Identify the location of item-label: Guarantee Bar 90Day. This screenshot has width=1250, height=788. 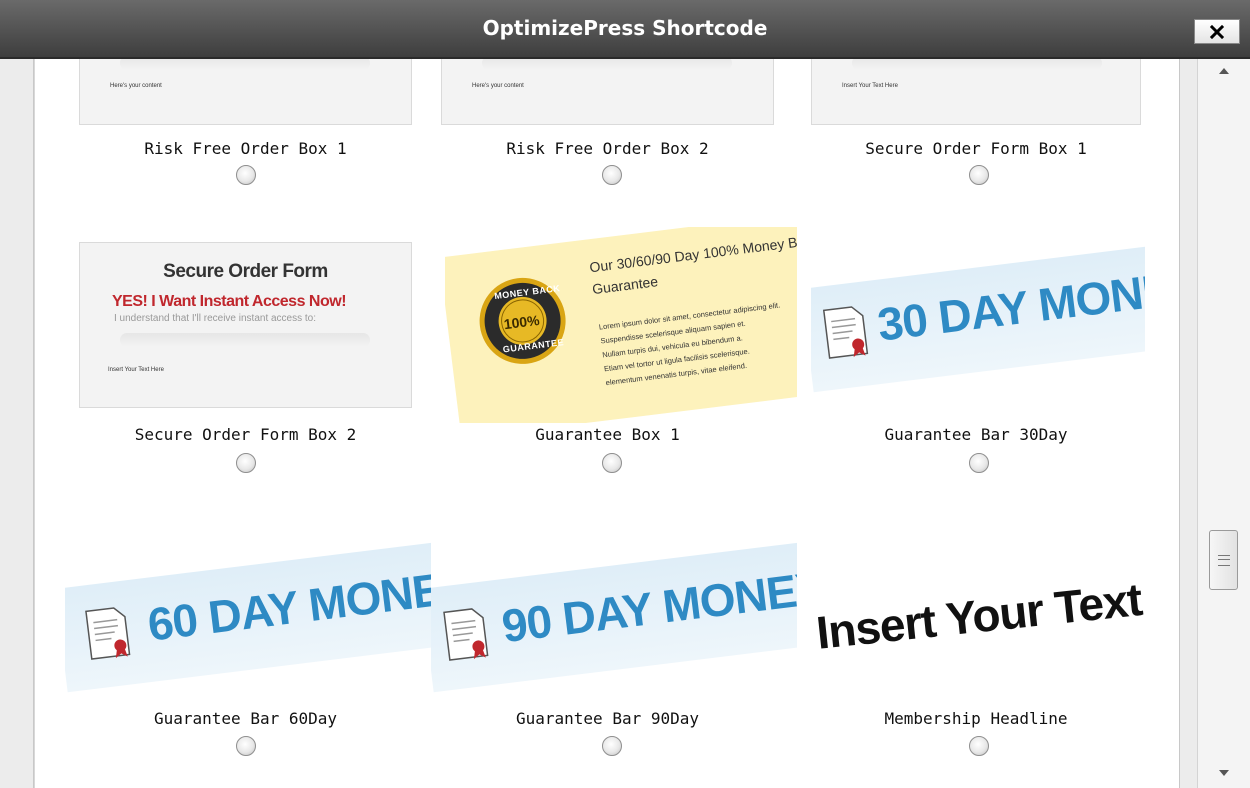
(607, 718).